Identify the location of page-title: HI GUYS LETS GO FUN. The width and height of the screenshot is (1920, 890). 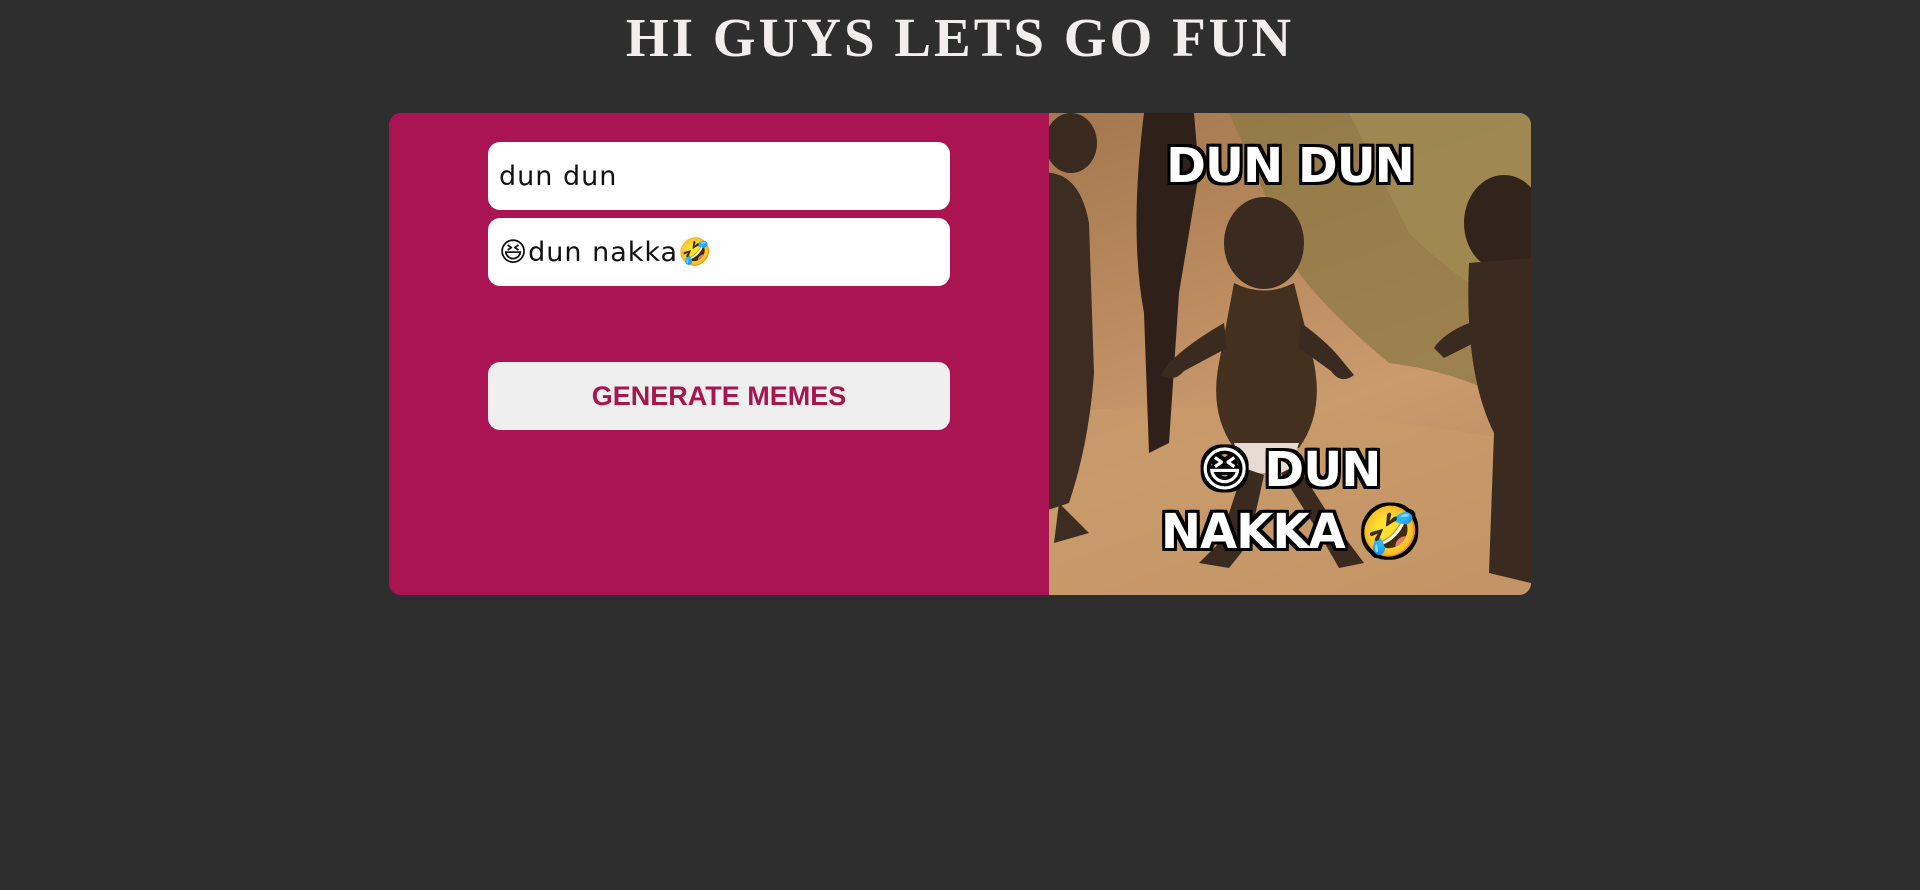
(960, 37).